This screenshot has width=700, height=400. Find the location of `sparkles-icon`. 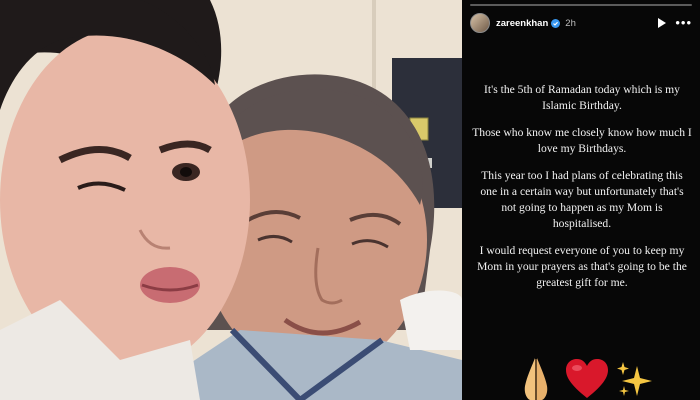

sparkles-icon is located at coordinates (634, 379).